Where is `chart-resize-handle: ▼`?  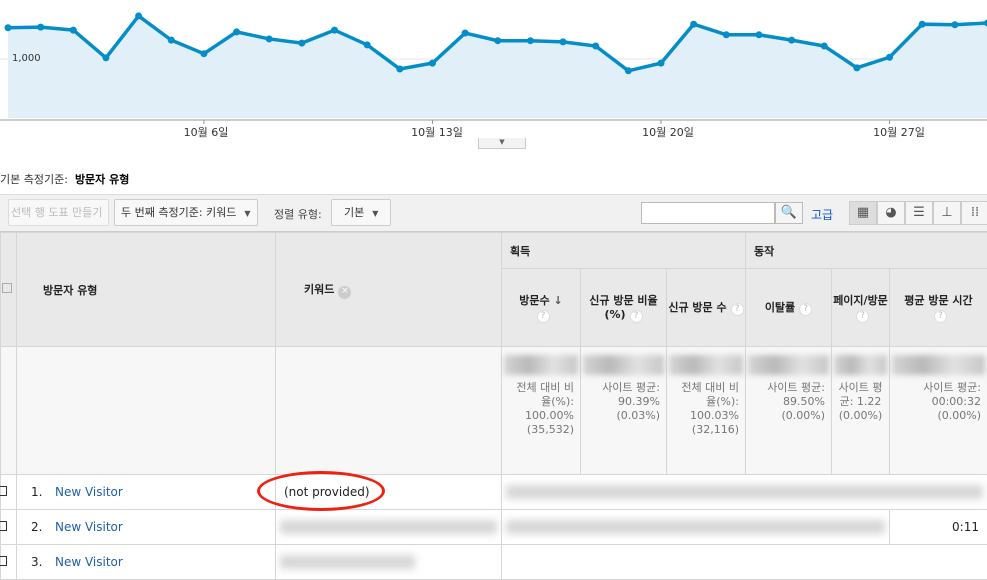
chart-resize-handle: ▼ is located at coordinates (502, 143).